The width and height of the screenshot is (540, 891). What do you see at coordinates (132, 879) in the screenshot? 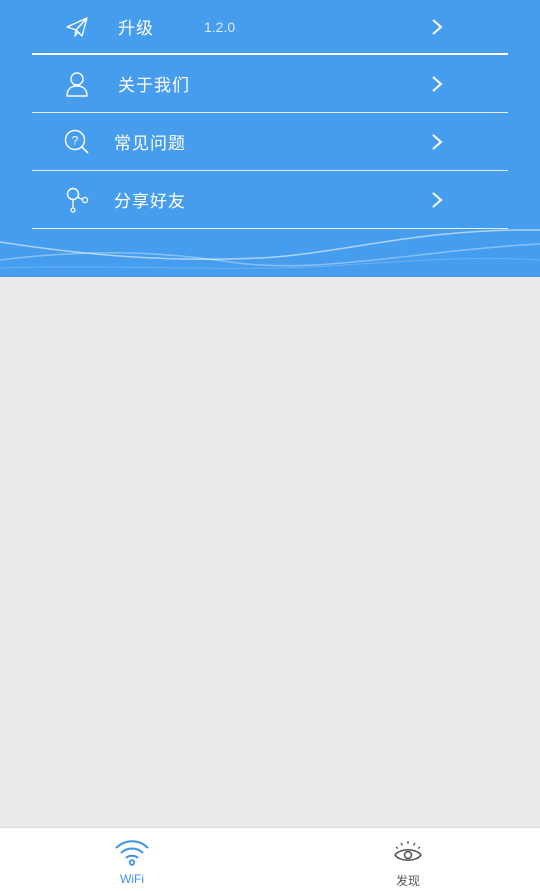
I see `tab-label: WiFi` at bounding box center [132, 879].